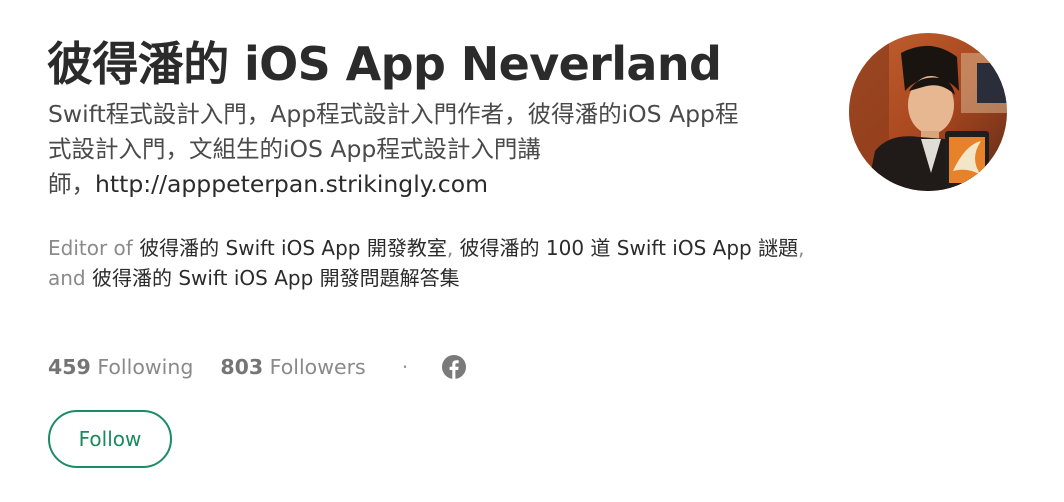  What do you see at coordinates (94, 248) in the screenshot?
I see `editor-prefix: Editor of` at bounding box center [94, 248].